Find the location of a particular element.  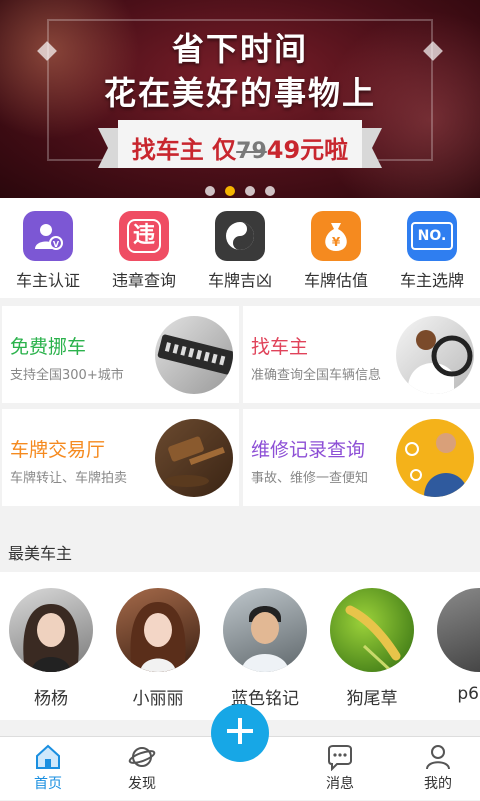

nav-label: 首页 is located at coordinates (48, 784).